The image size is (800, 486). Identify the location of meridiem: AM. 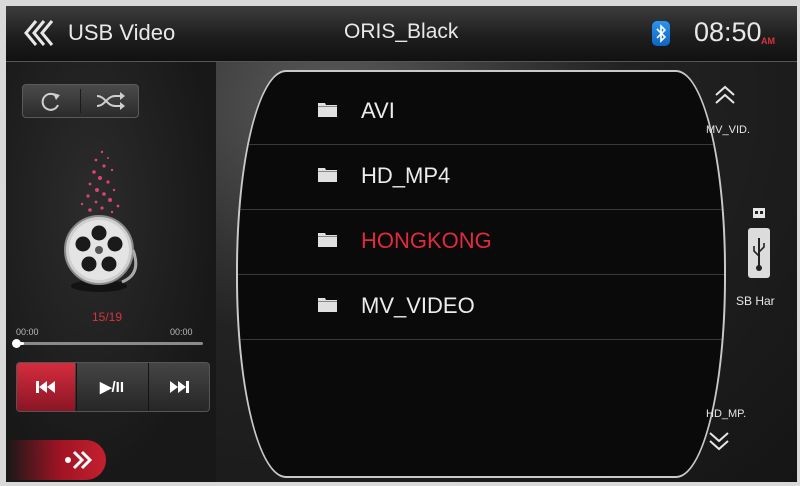
(768, 41).